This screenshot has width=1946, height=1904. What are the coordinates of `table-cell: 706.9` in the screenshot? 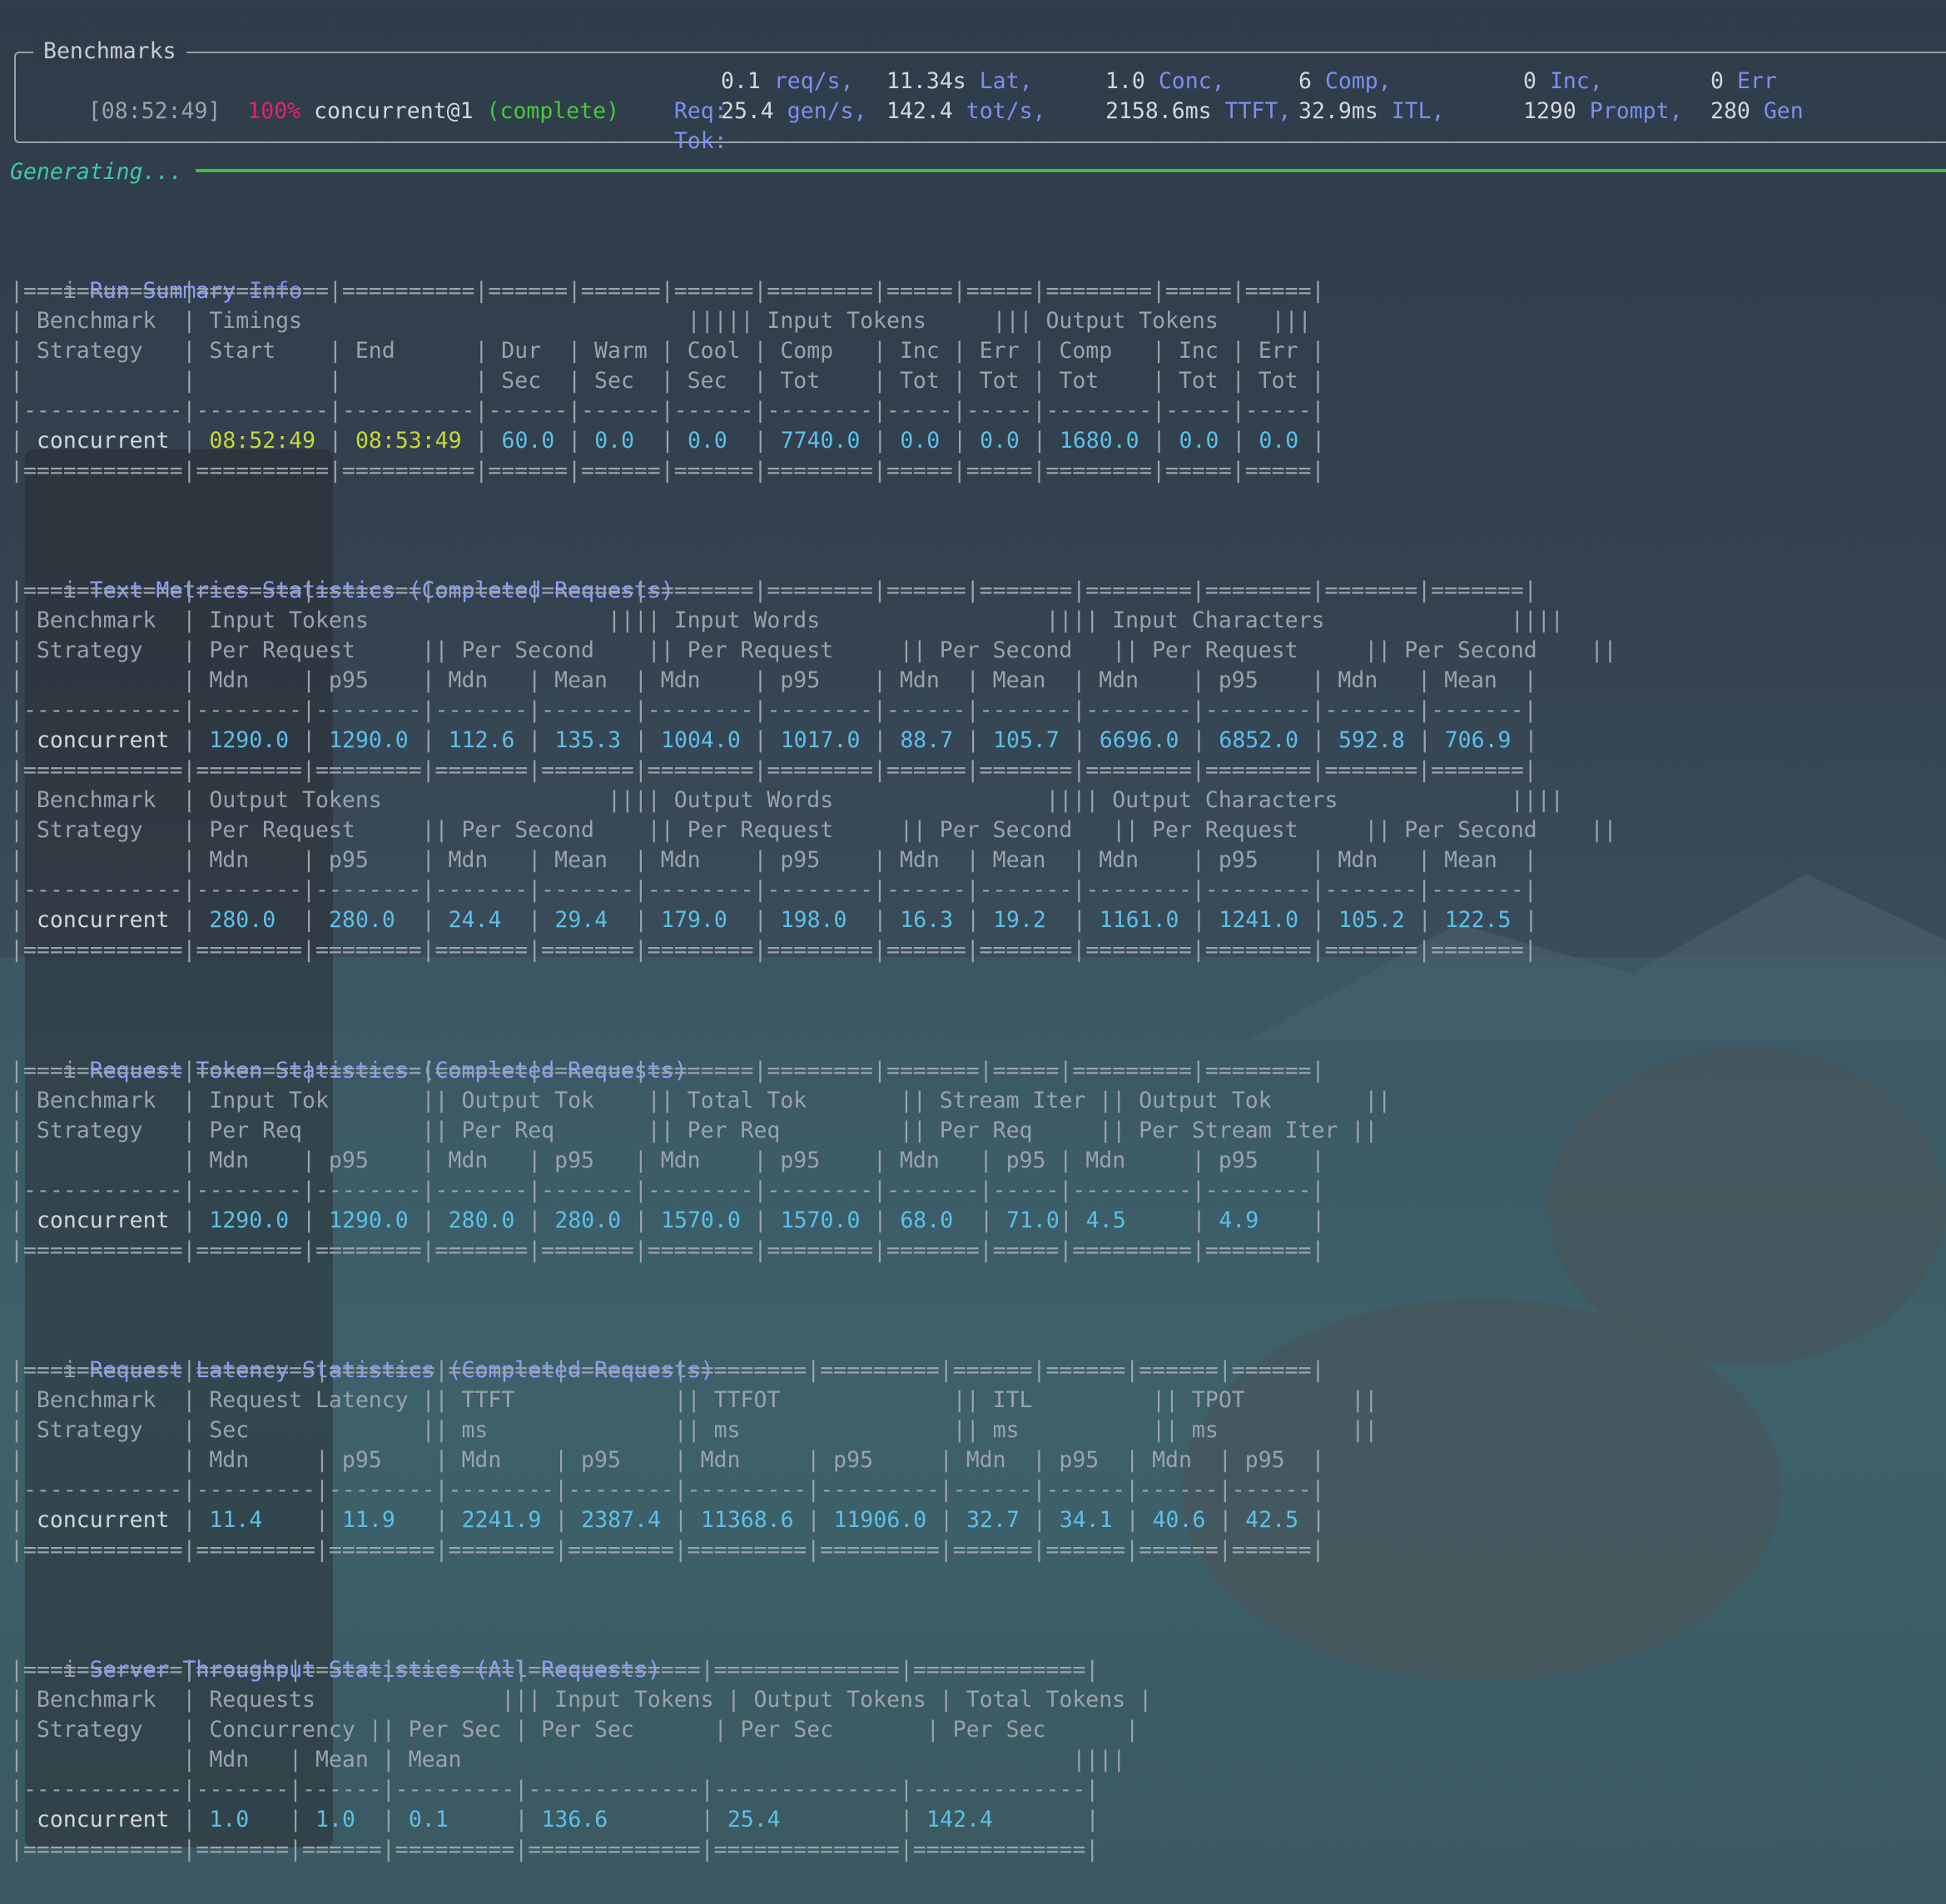 It's located at (1478, 740).